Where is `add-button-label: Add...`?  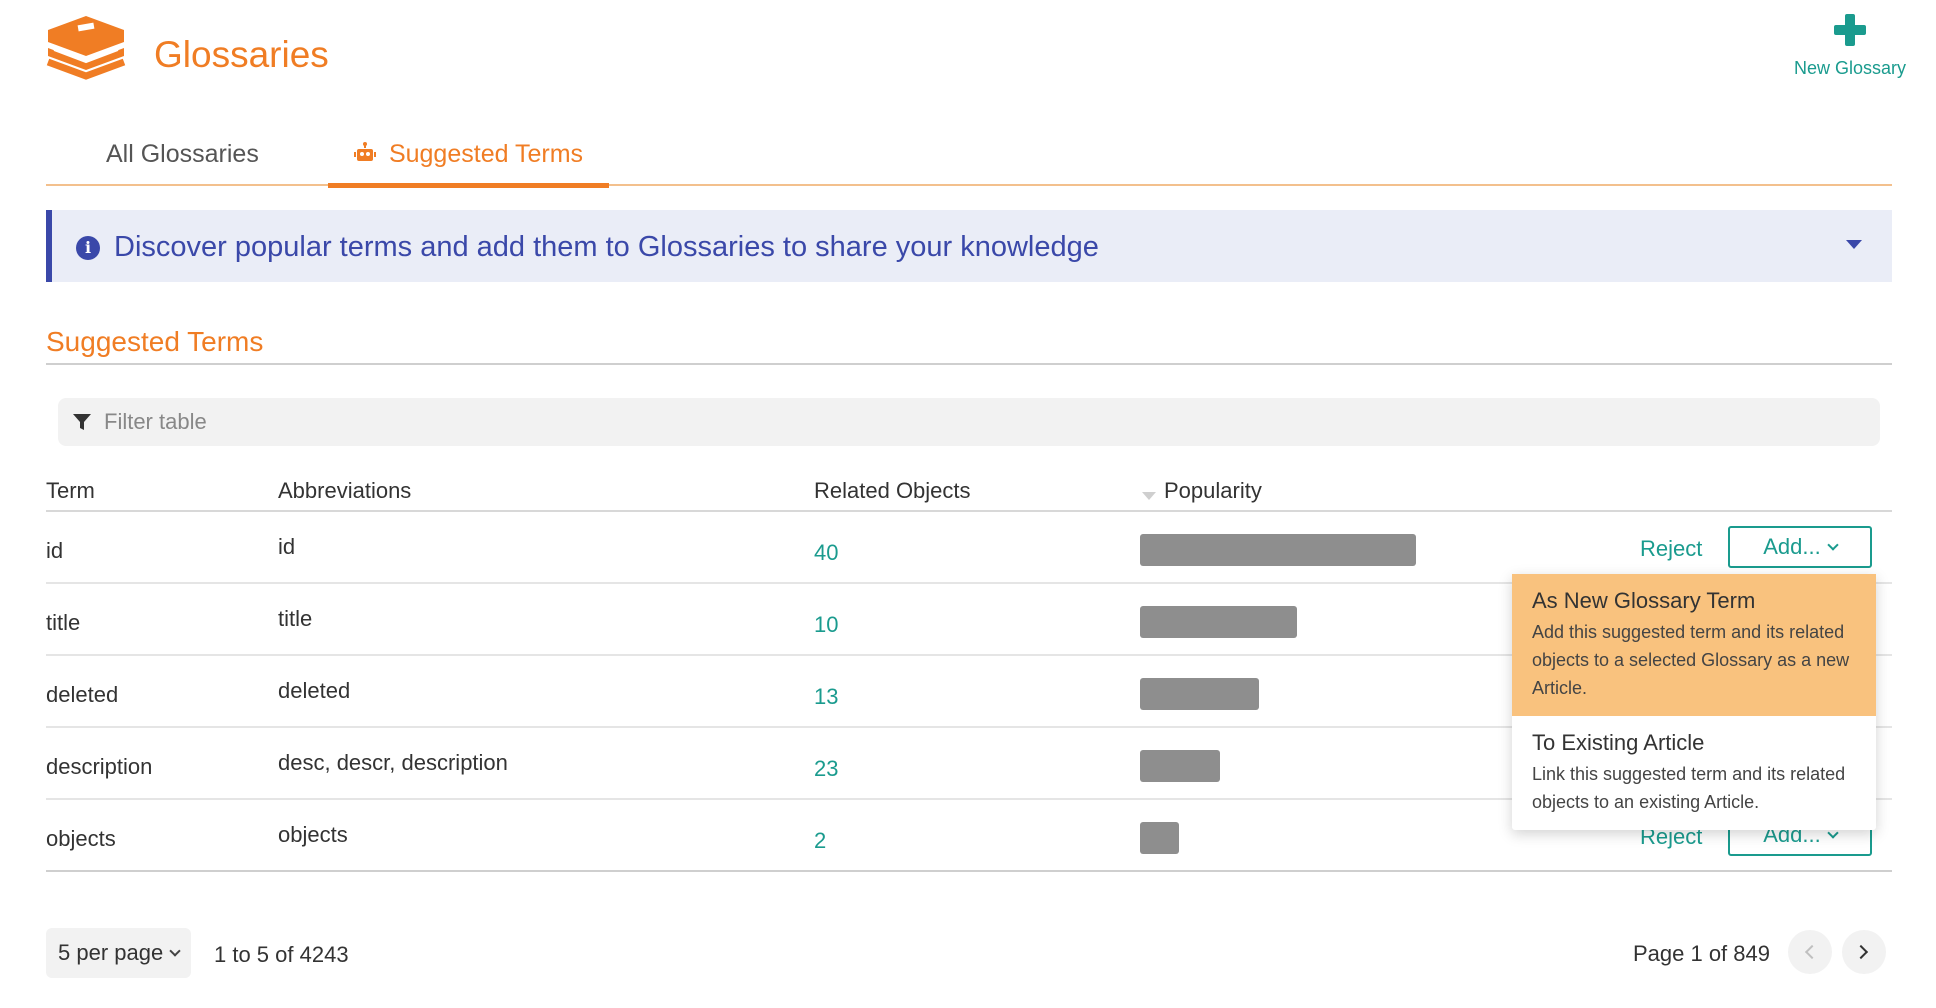 add-button-label: Add... is located at coordinates (1792, 546).